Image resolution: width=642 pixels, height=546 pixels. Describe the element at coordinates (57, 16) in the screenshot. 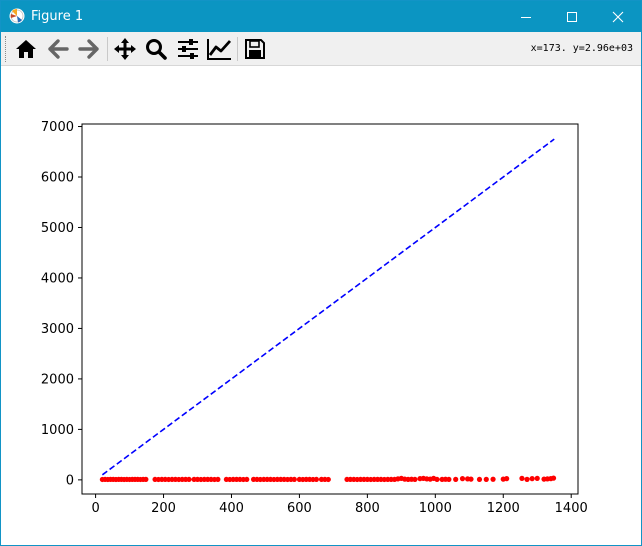

I see `window-title: Figure 1` at that location.